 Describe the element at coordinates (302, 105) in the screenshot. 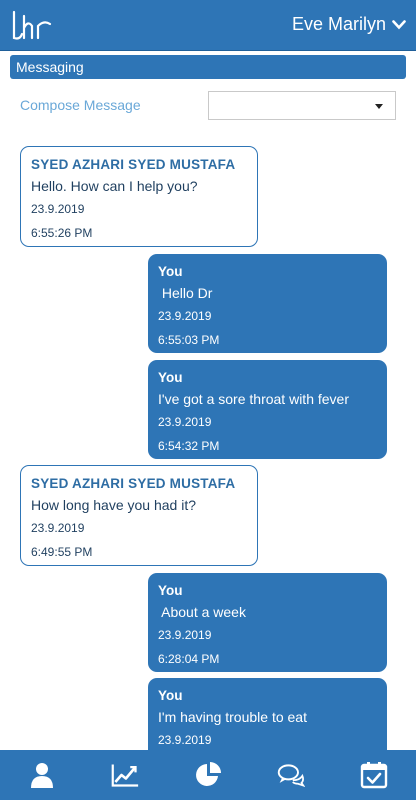

I see `compose-recipient-select` at that location.